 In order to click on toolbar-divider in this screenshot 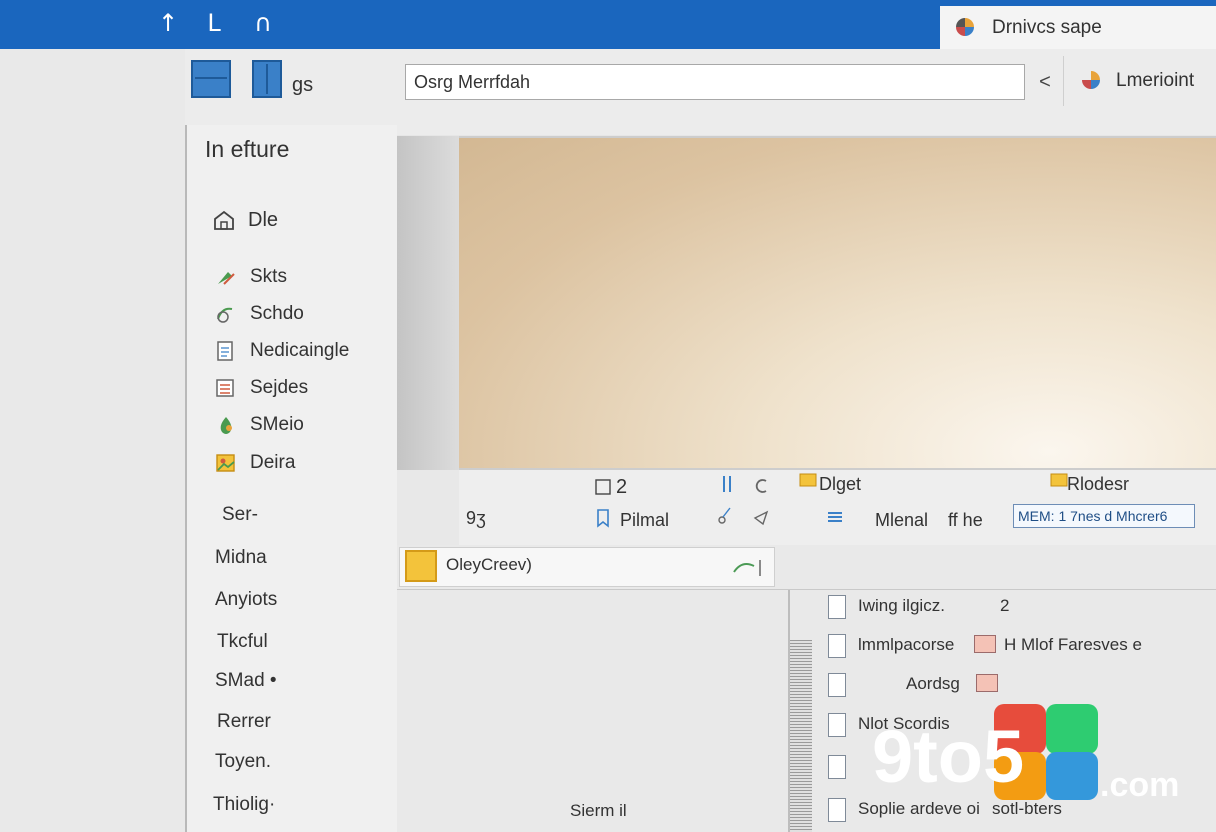, I will do `click(1063, 81)`.